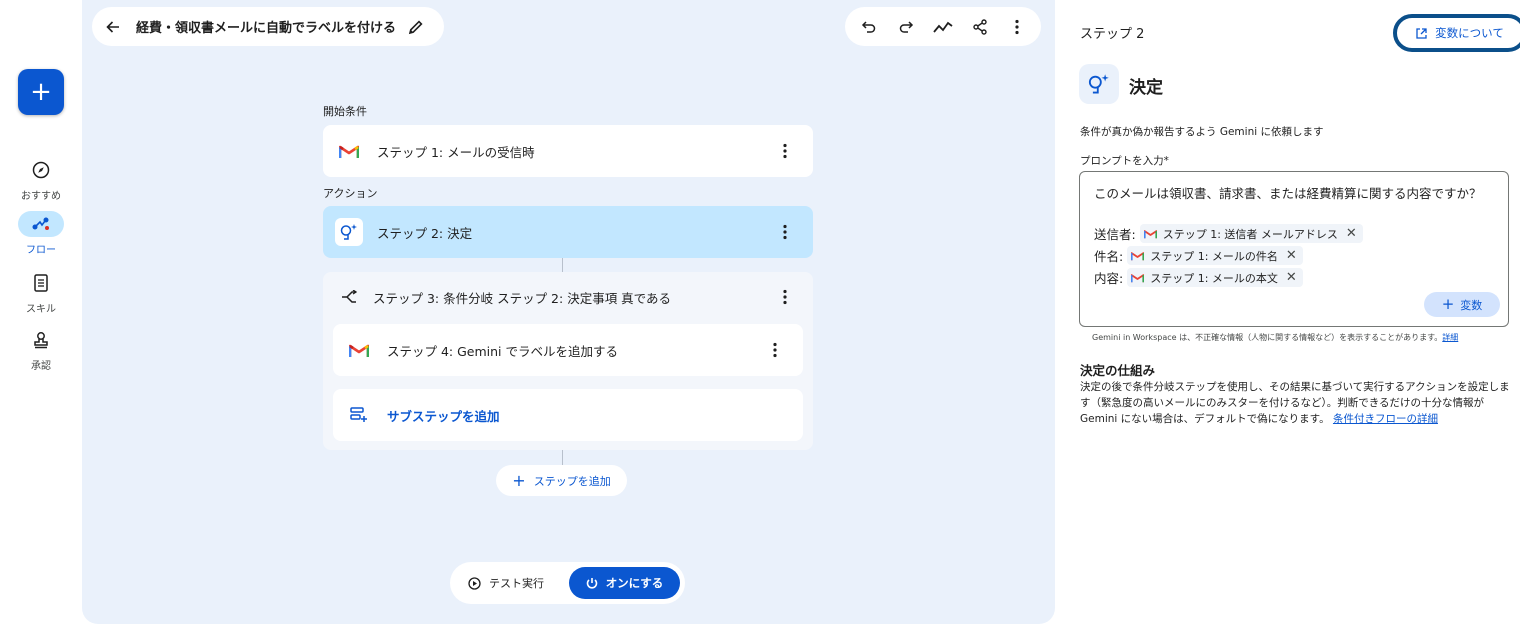 This screenshot has height=635, width=1520. I want to click on nav-label: スキル, so click(41, 309).